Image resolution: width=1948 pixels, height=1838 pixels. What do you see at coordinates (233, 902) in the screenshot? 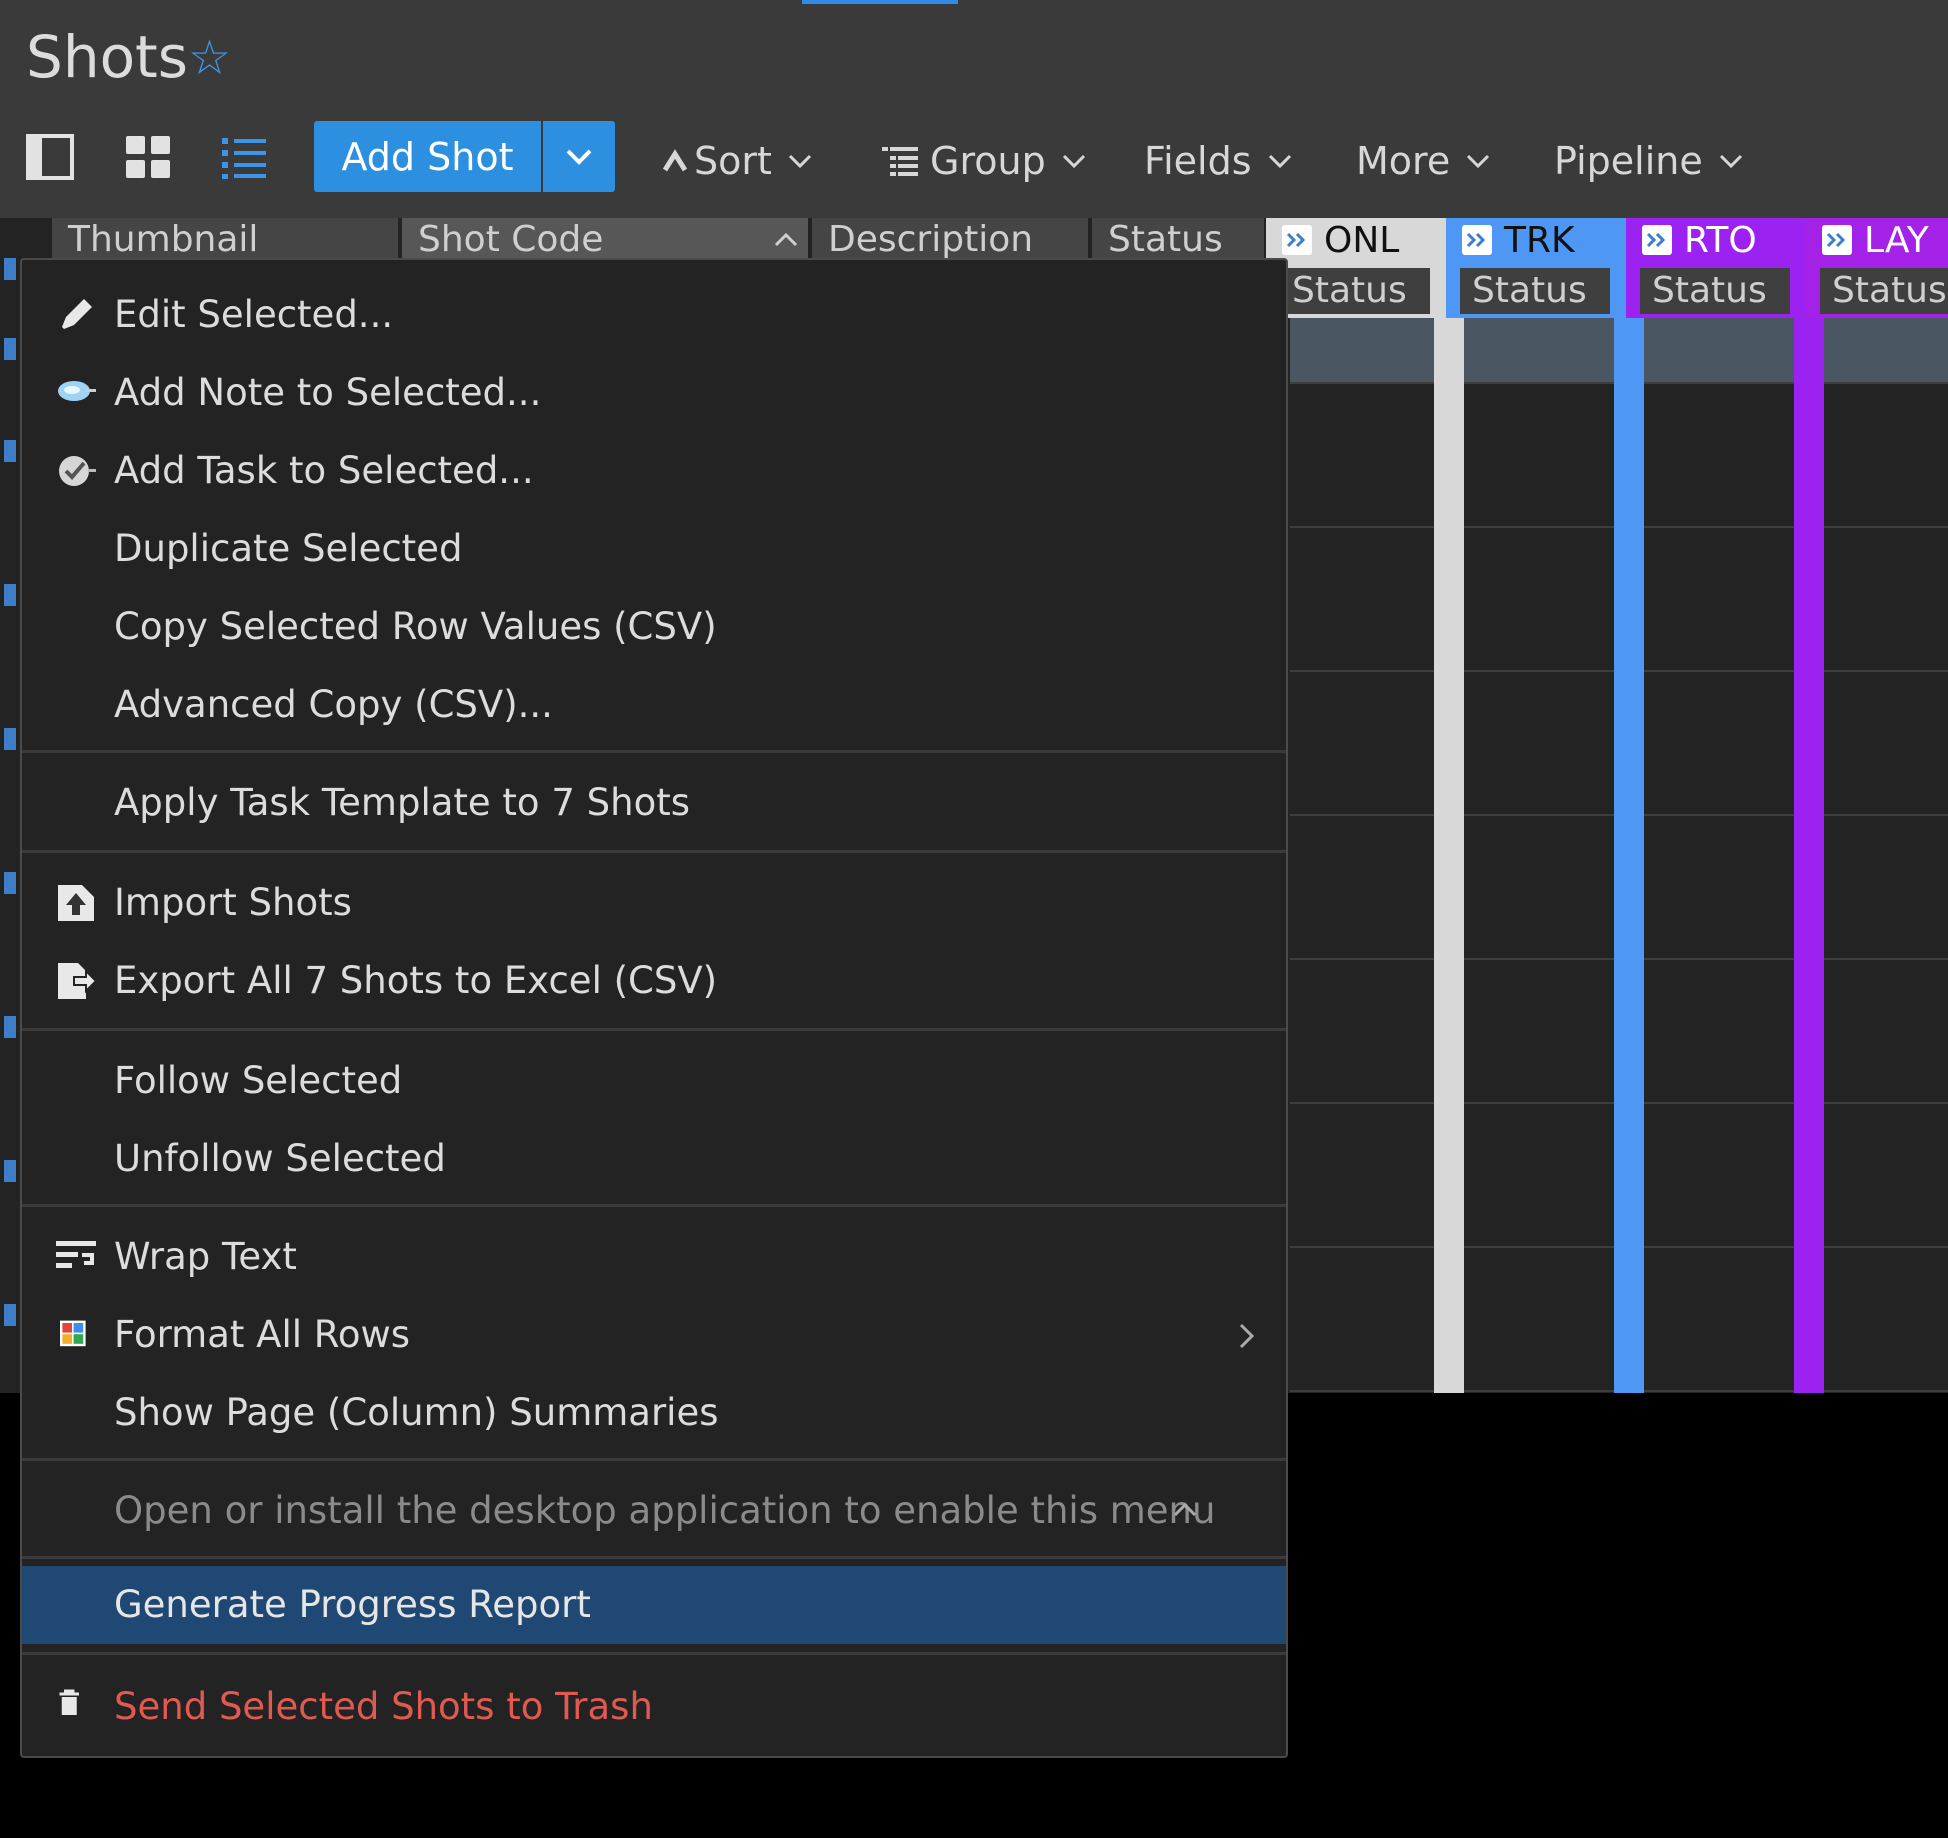
I see `menu-item-label: Import Shots` at bounding box center [233, 902].